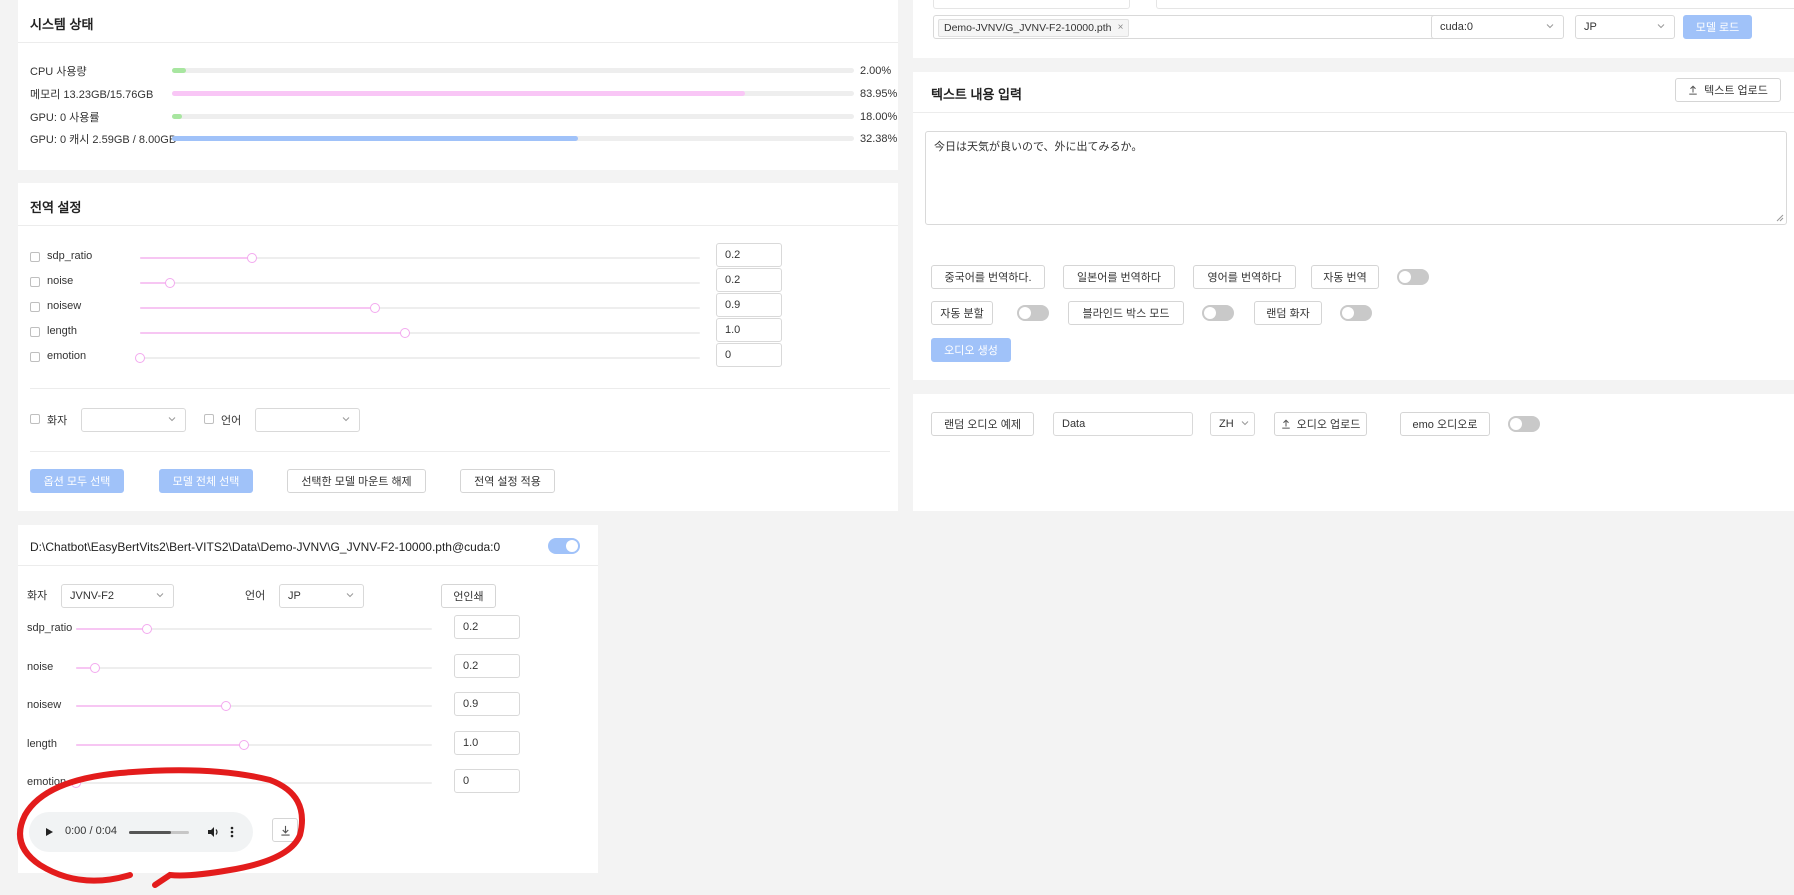 The image size is (1794, 895). What do you see at coordinates (356, 481) in the screenshot?
I see `unmount-selected-button: 선택한 모델 마운트 해제` at bounding box center [356, 481].